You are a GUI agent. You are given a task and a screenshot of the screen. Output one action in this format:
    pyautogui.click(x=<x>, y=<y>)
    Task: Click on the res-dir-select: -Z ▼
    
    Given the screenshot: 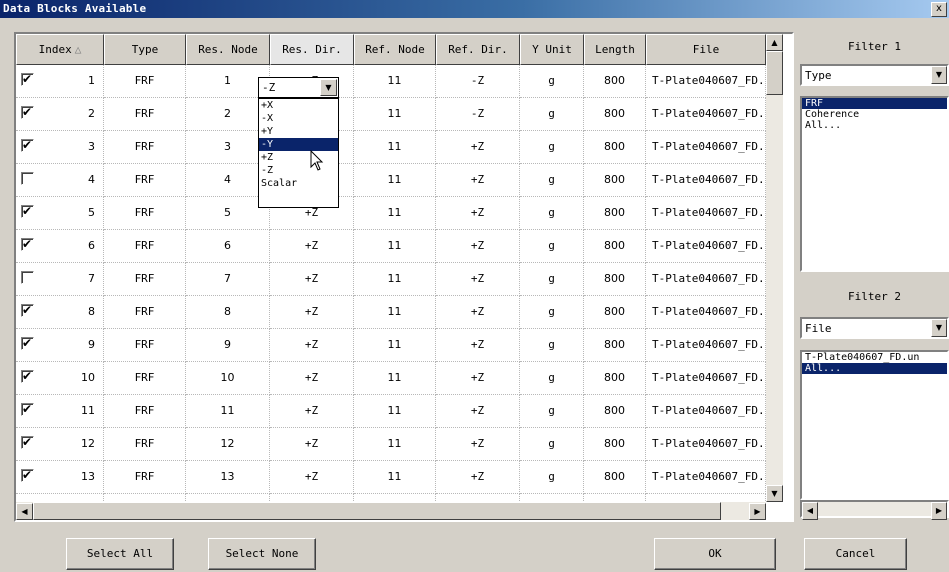 What is the action you would take?
    pyautogui.click(x=298, y=87)
    